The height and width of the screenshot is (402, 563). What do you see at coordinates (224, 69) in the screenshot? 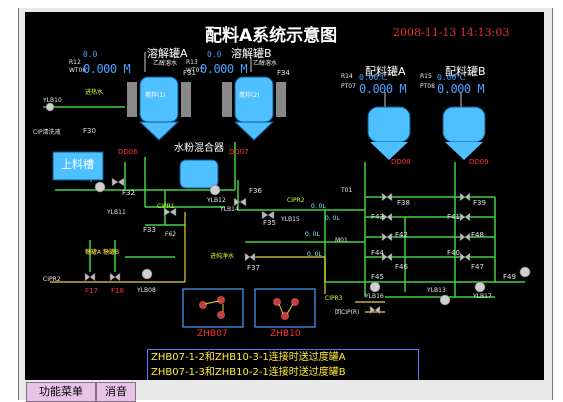
I see `dissolve-tank-b-value: 0.000 M` at bounding box center [224, 69].